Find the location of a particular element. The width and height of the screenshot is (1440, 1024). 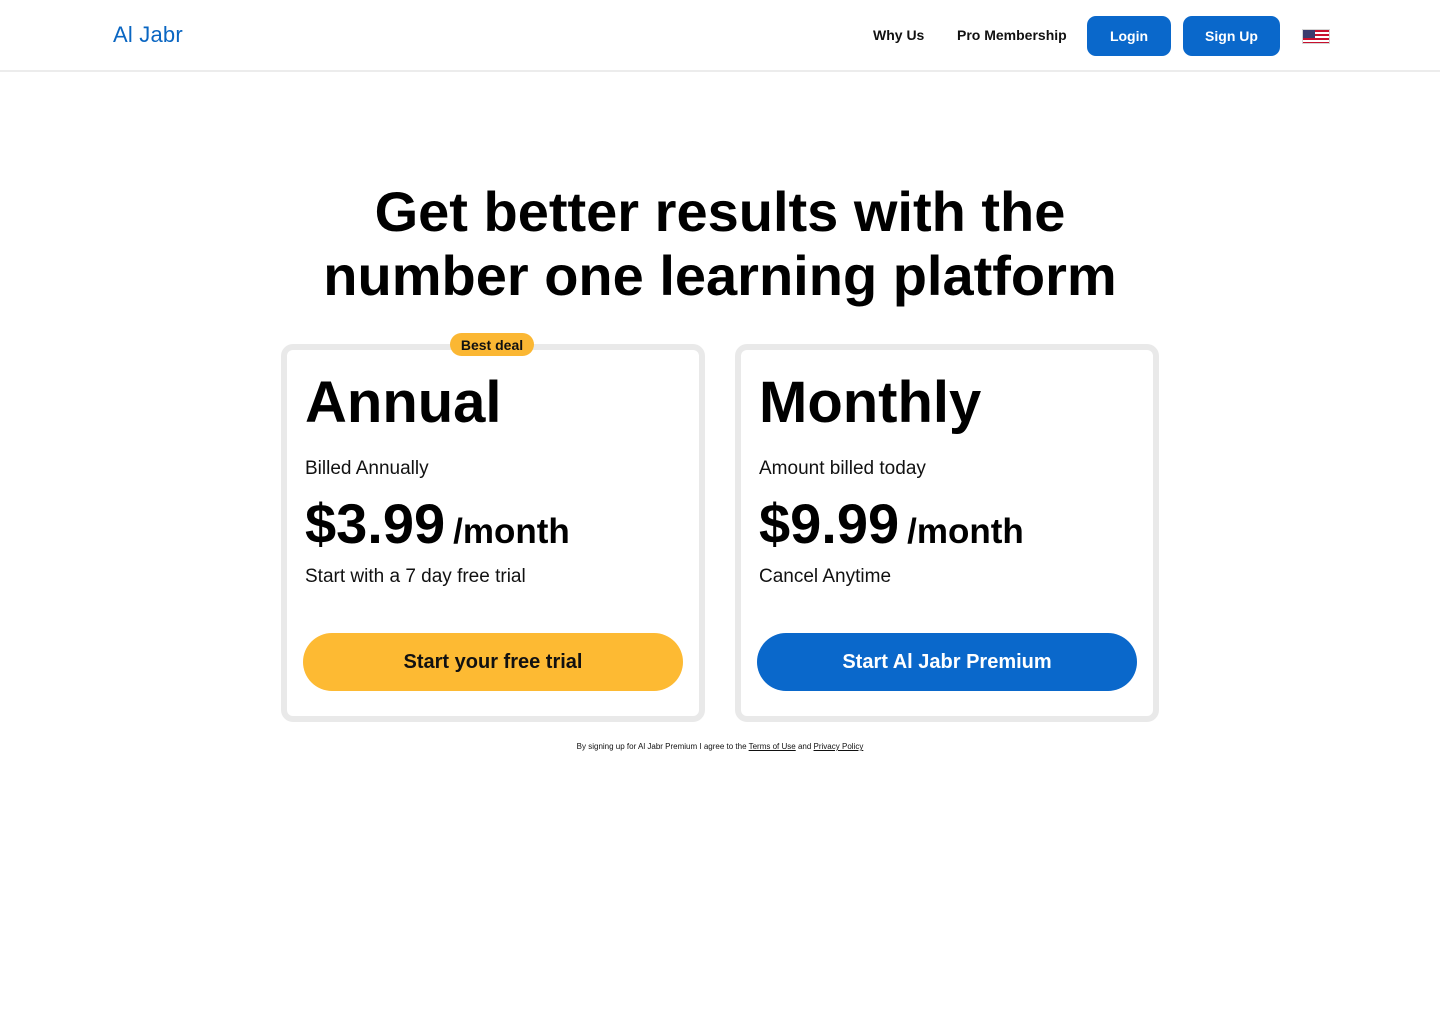

monthly-price-row: $9.99/month is located at coordinates (891, 524).